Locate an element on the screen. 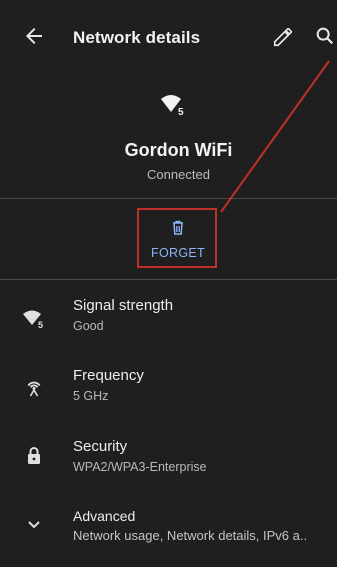 Image resolution: width=337 pixels, height=567 pixels. chevron-down-icon is located at coordinates (34, 525).